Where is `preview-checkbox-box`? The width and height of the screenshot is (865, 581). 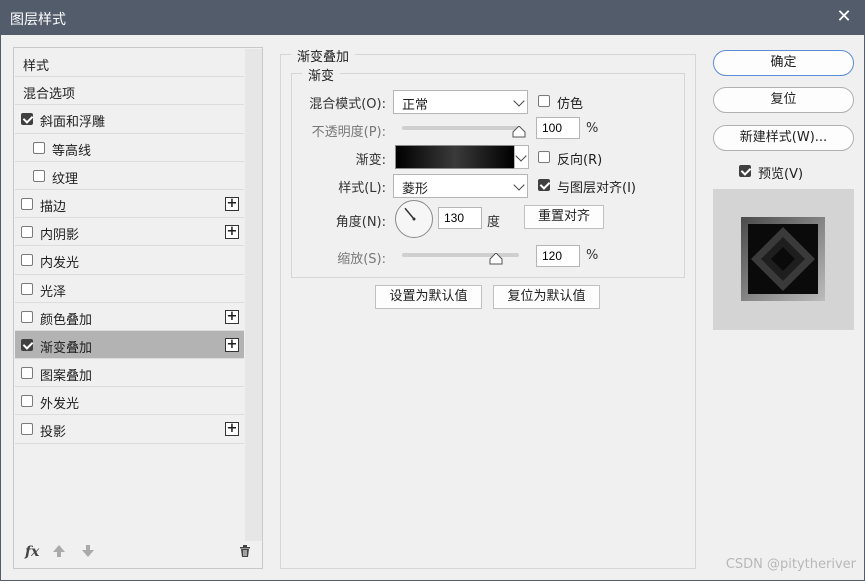 preview-checkbox-box is located at coordinates (745, 171).